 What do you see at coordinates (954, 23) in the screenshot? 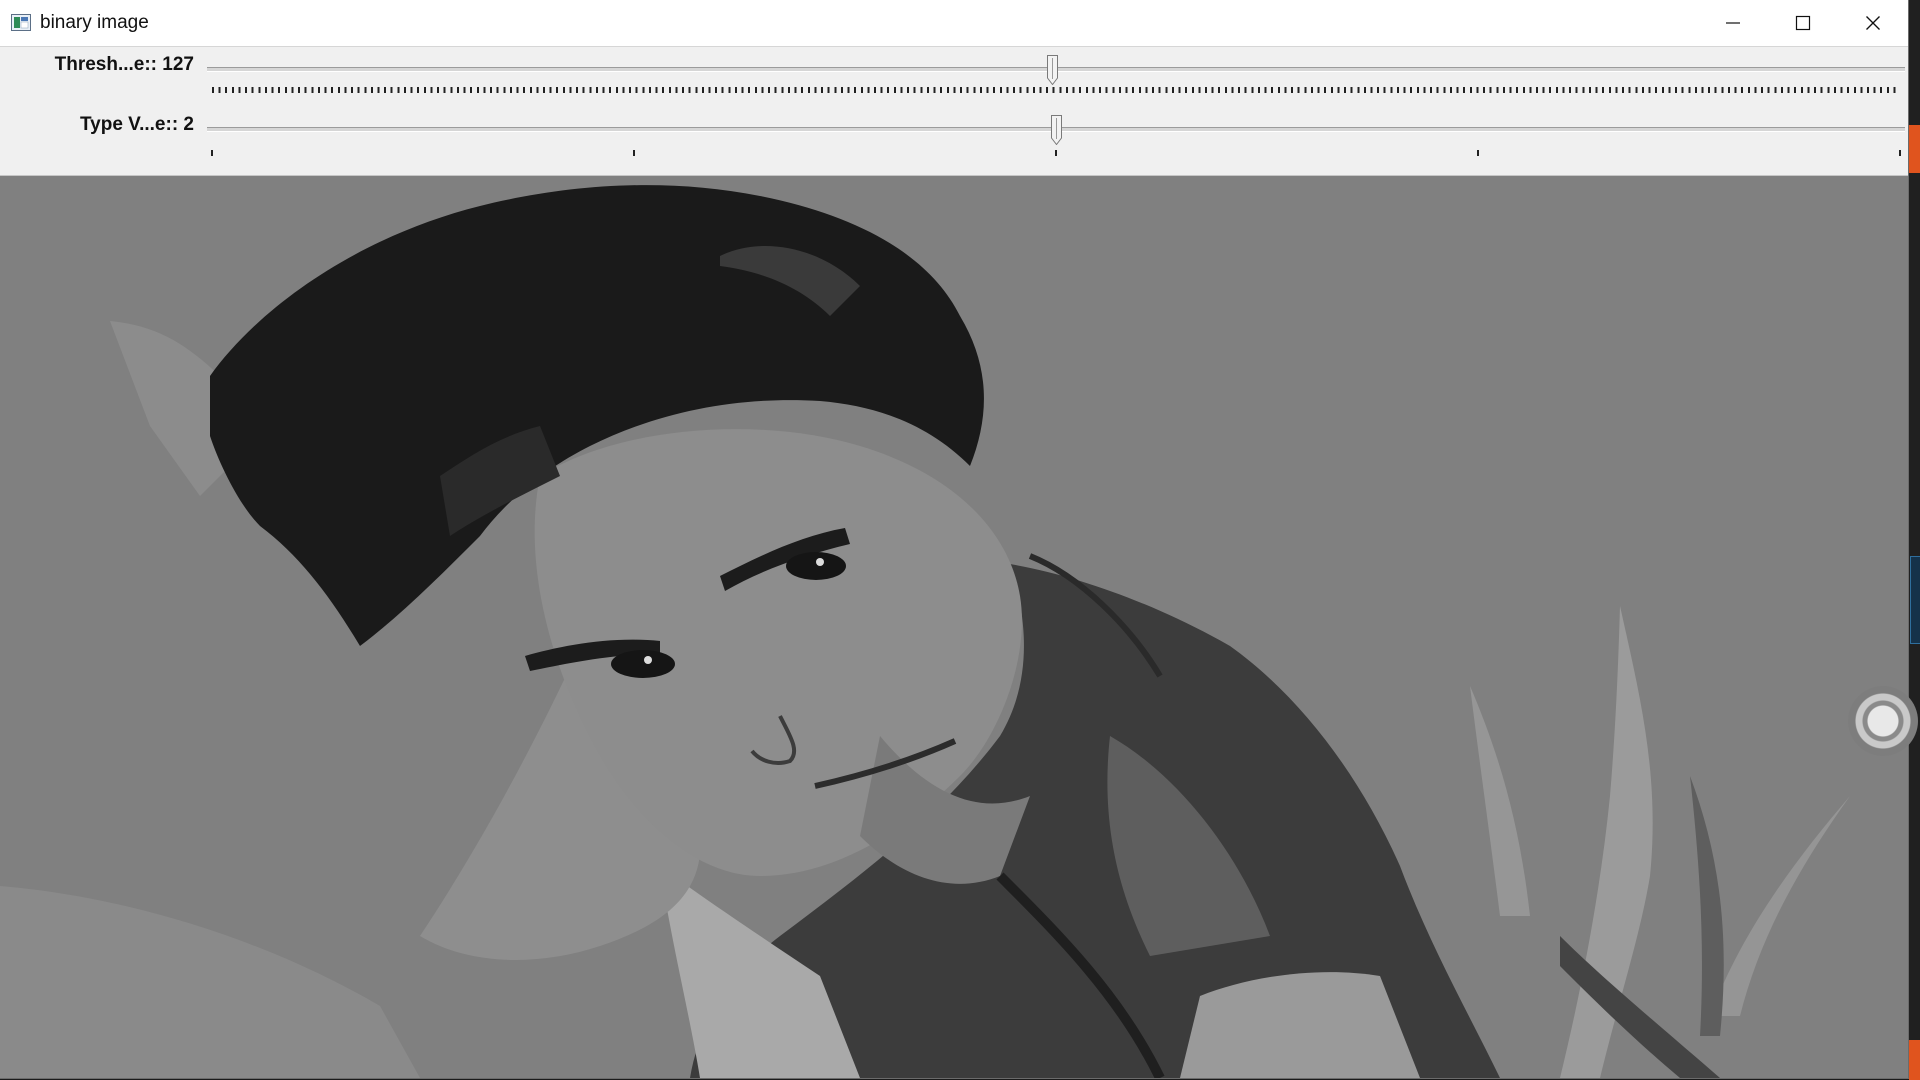
I see `title-bar: binary image` at bounding box center [954, 23].